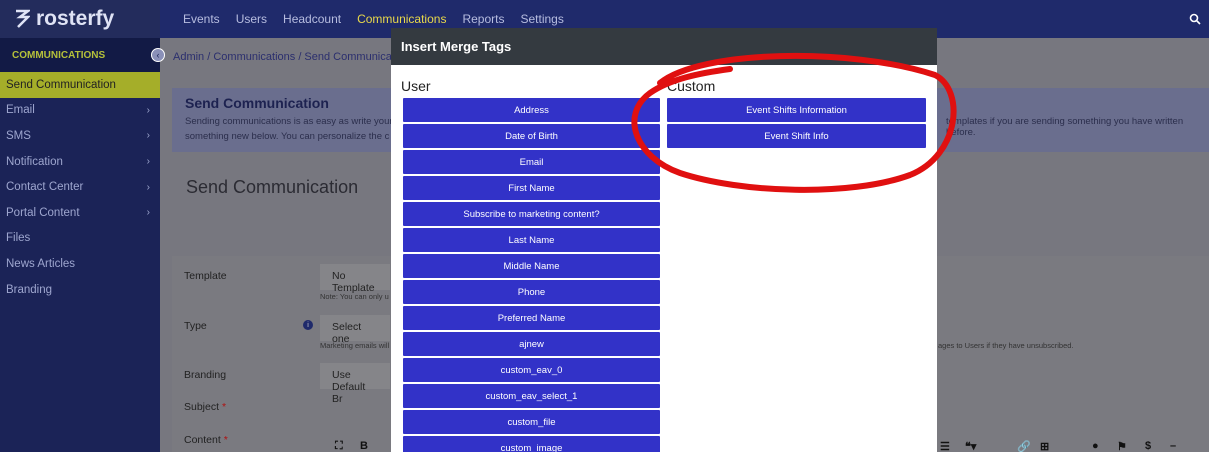  Describe the element at coordinates (272, 187) in the screenshot. I see `card-title: Send Communication` at that location.